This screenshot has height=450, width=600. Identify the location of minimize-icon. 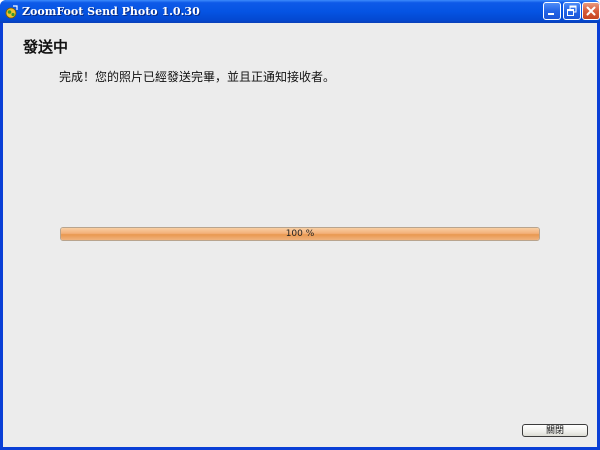
(551, 14).